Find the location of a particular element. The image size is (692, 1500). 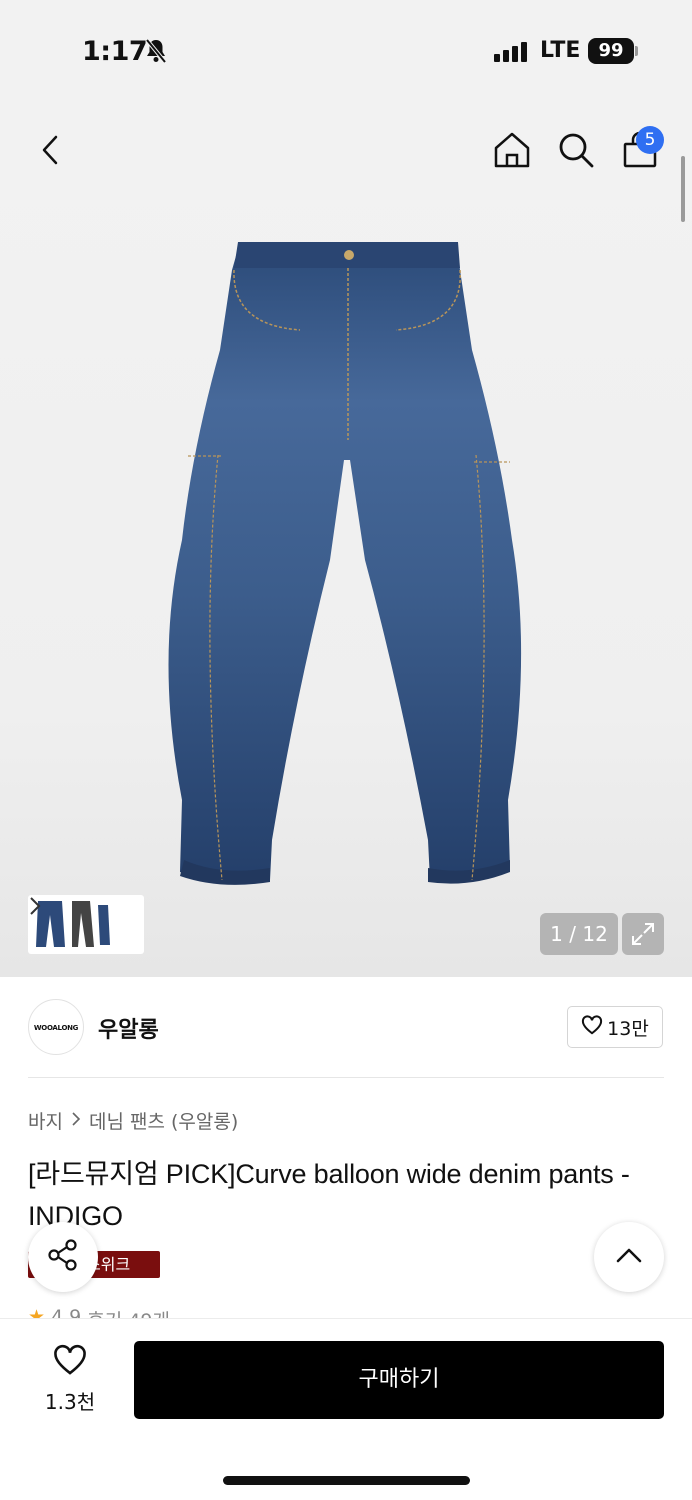

breadcrumb-subcategory: 데님 팬츠 (우알롱) is located at coordinates (163, 1120).